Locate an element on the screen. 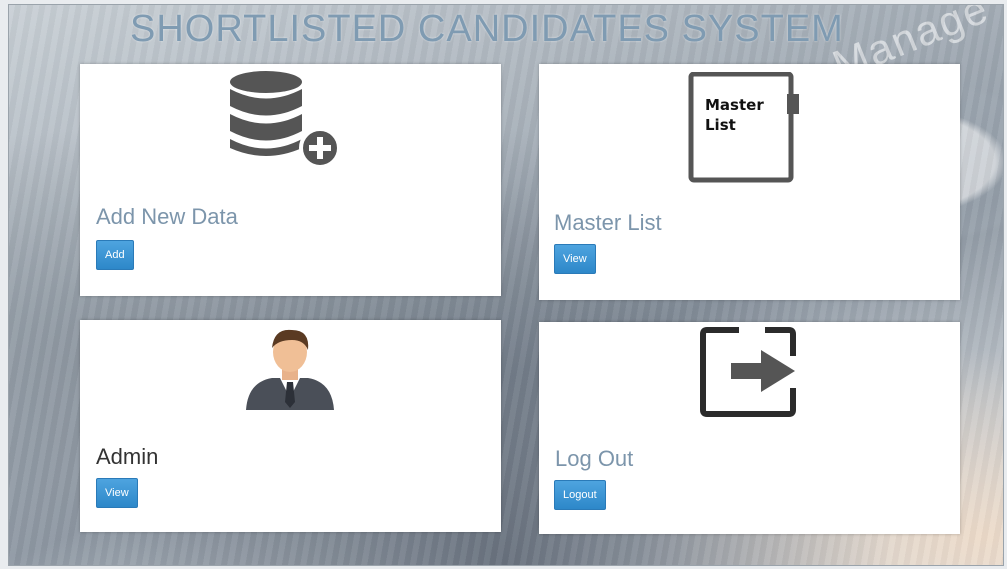  user-avatar-icon is located at coordinates (290, 369).